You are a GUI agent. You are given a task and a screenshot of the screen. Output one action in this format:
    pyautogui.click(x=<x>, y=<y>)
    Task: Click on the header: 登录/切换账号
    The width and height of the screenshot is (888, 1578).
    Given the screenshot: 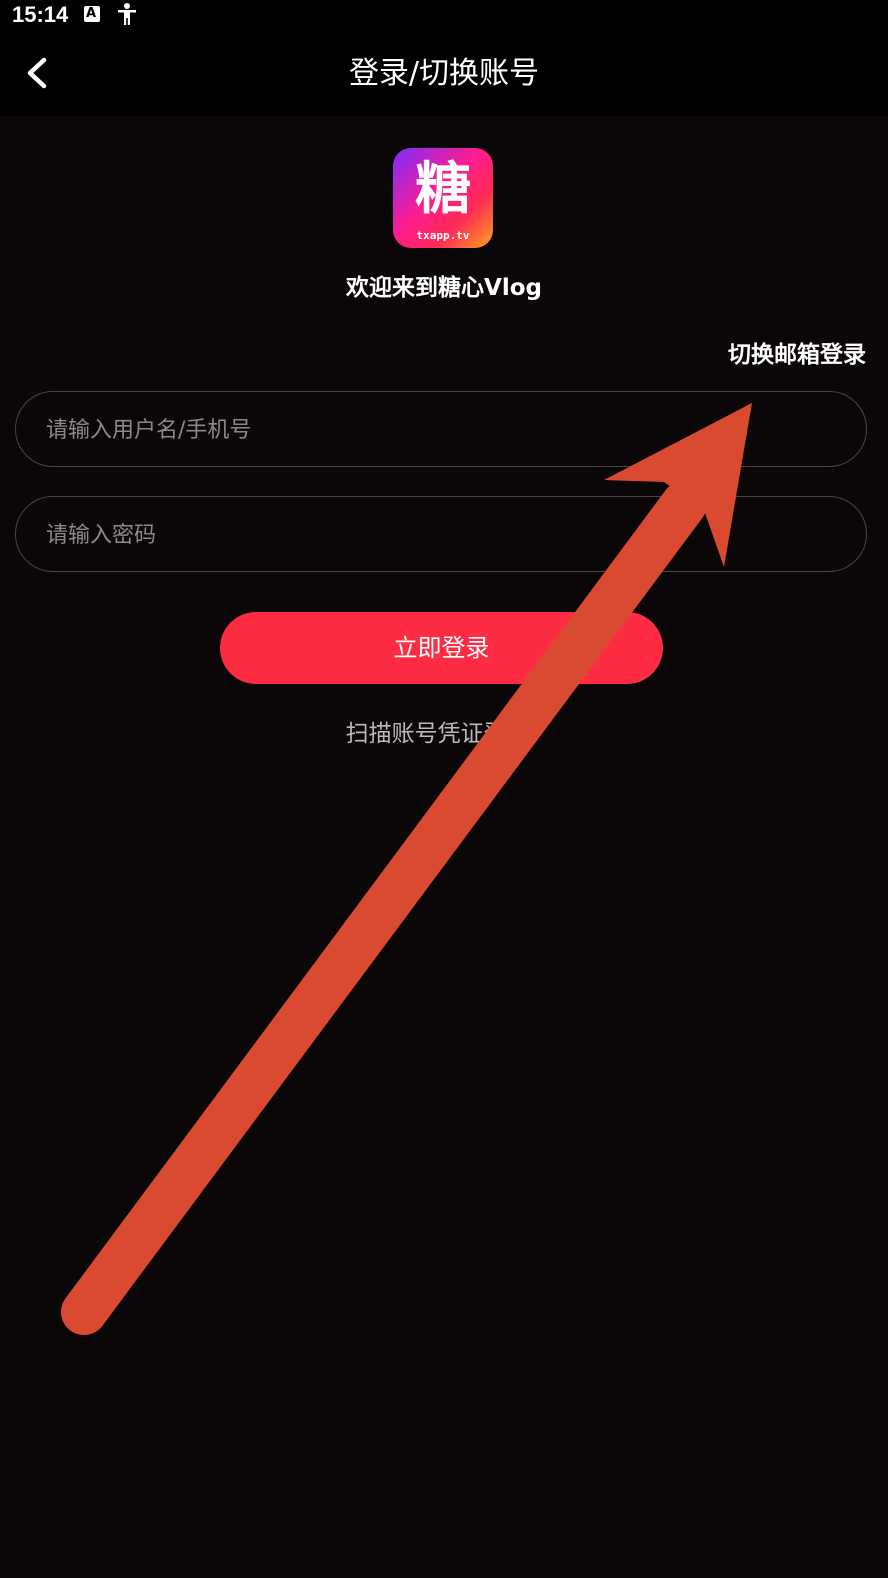 What is the action you would take?
    pyautogui.click(x=444, y=73)
    